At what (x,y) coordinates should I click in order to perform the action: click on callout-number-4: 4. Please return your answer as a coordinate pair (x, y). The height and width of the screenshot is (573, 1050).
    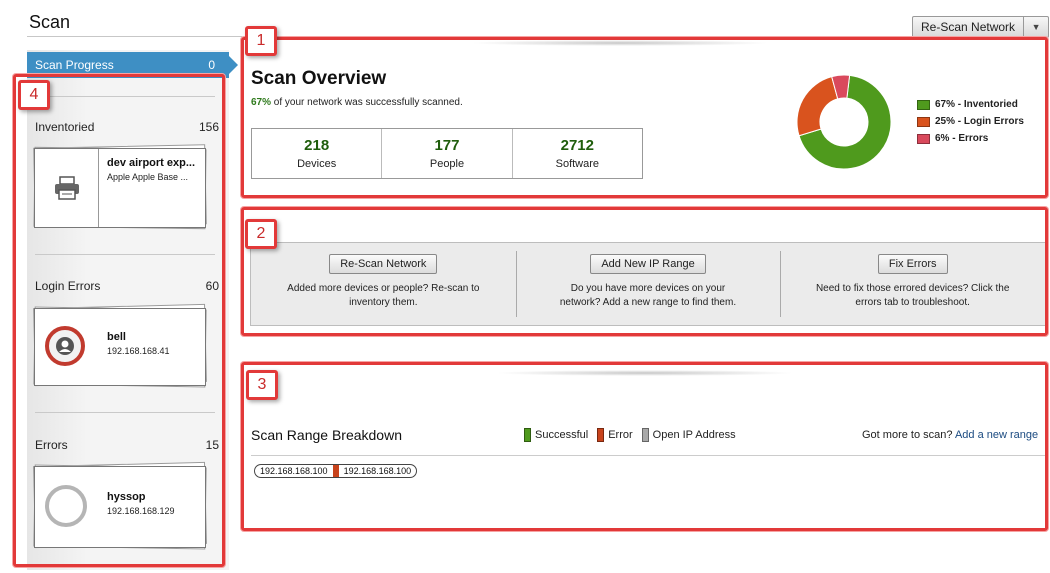
    Looking at the image, I should click on (34, 95).